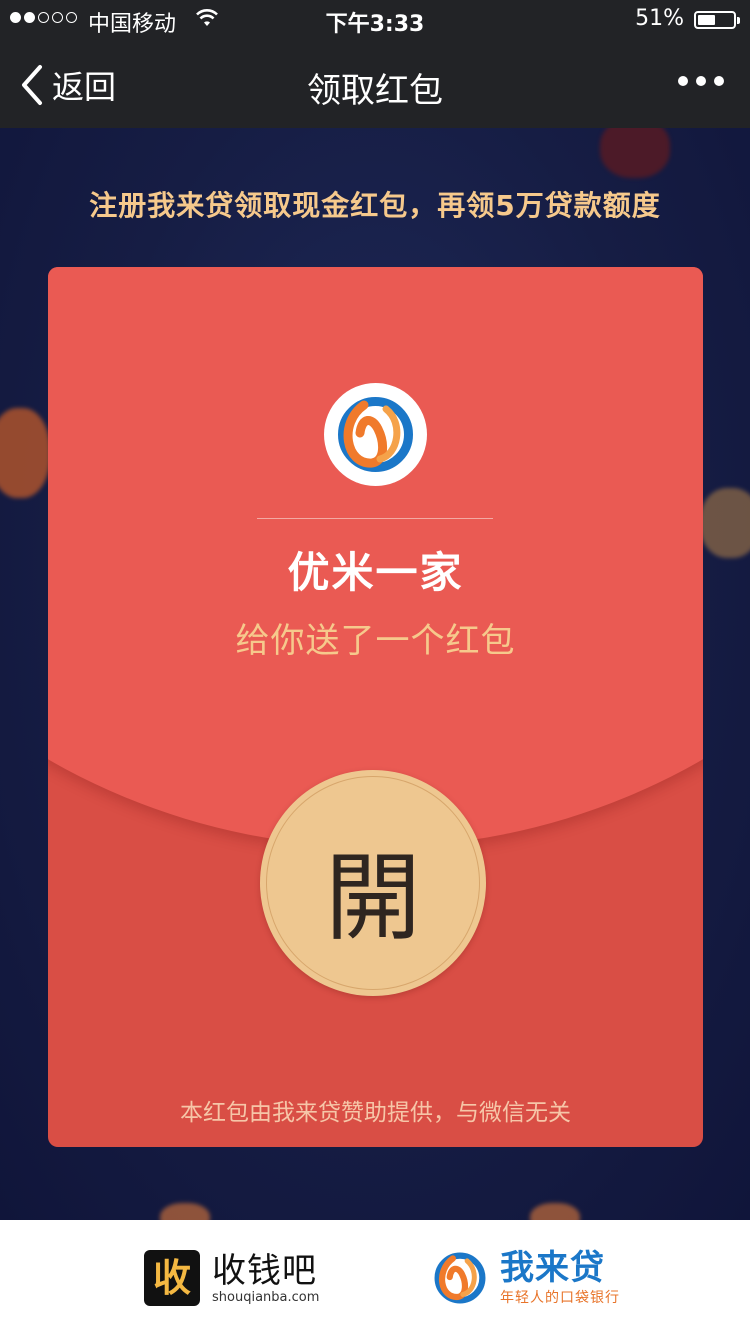 The width and height of the screenshot is (750, 1334). What do you see at coordinates (373, 898) in the screenshot?
I see `open-button-label: 開` at bounding box center [373, 898].